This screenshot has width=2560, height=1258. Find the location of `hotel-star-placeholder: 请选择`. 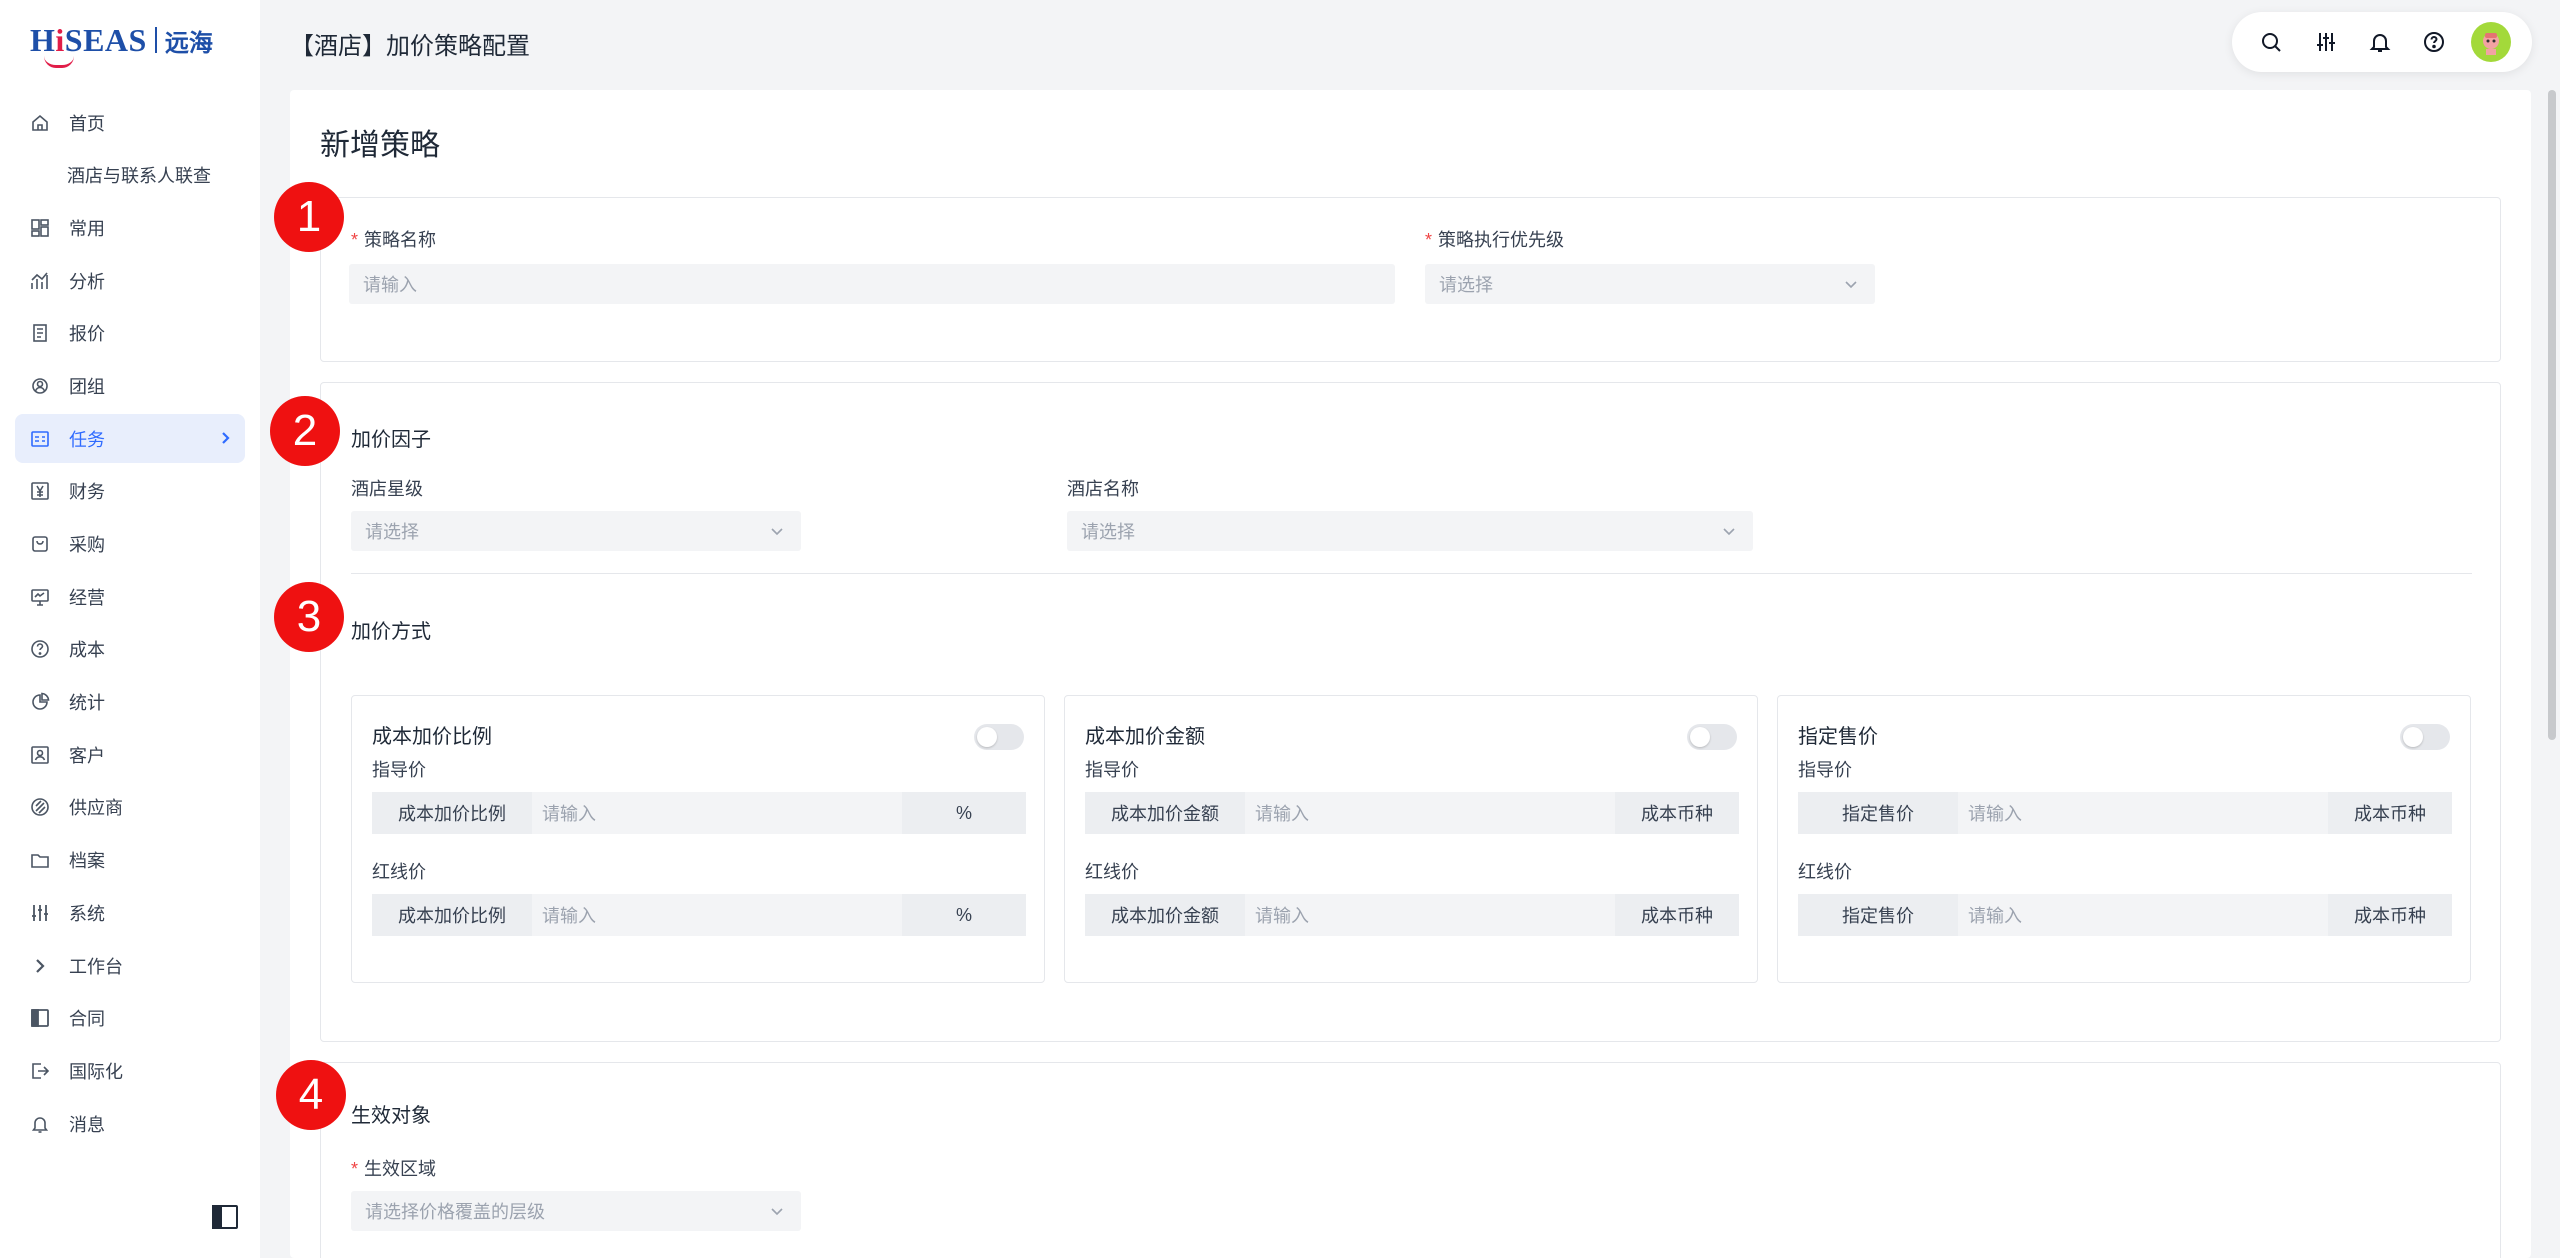

hotel-star-placeholder: 请选择 is located at coordinates (392, 532).